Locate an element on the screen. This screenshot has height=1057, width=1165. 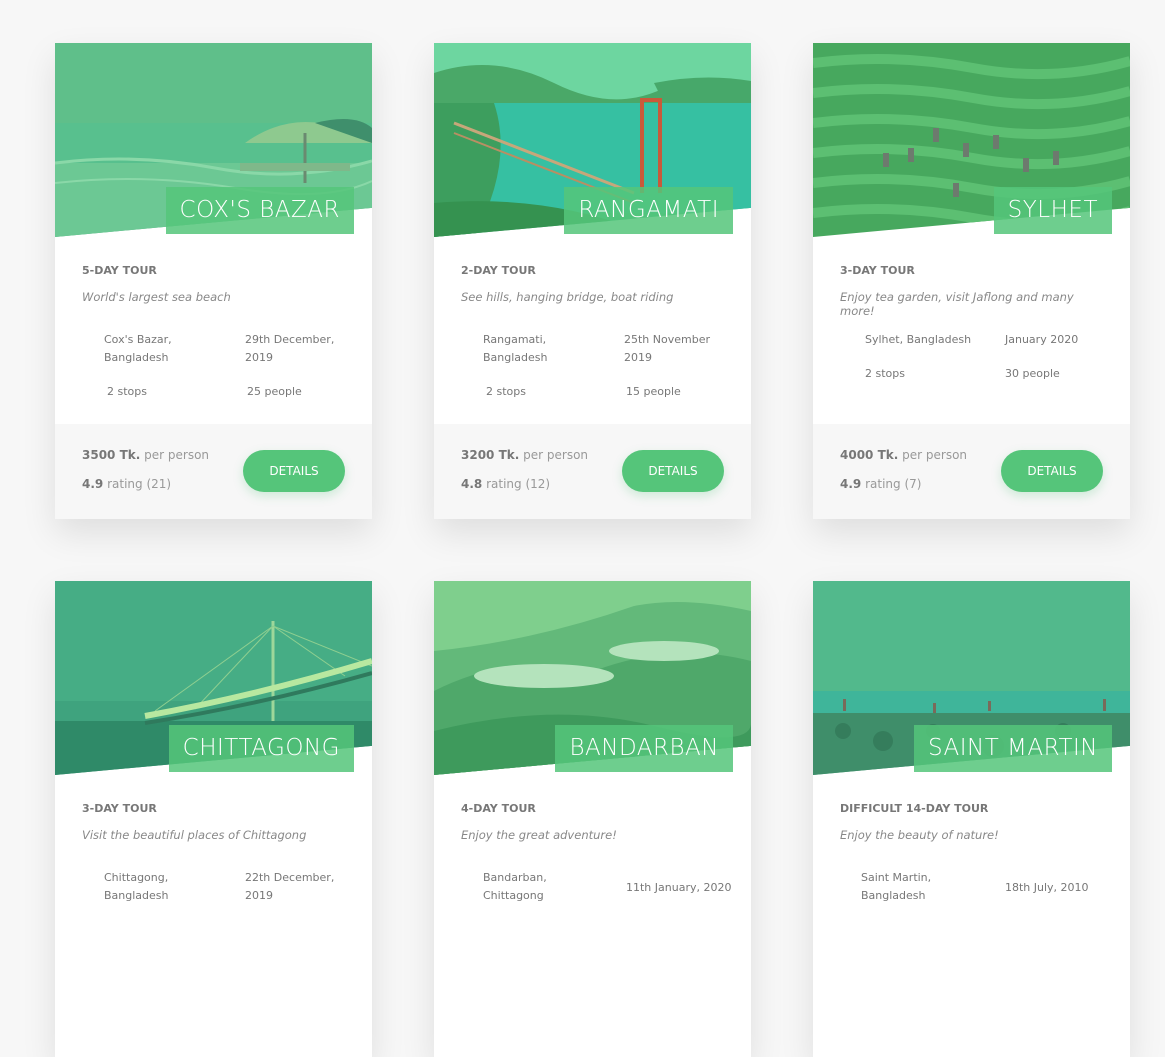
tour-name-heading: CHITTAGONG is located at coordinates (261, 748).